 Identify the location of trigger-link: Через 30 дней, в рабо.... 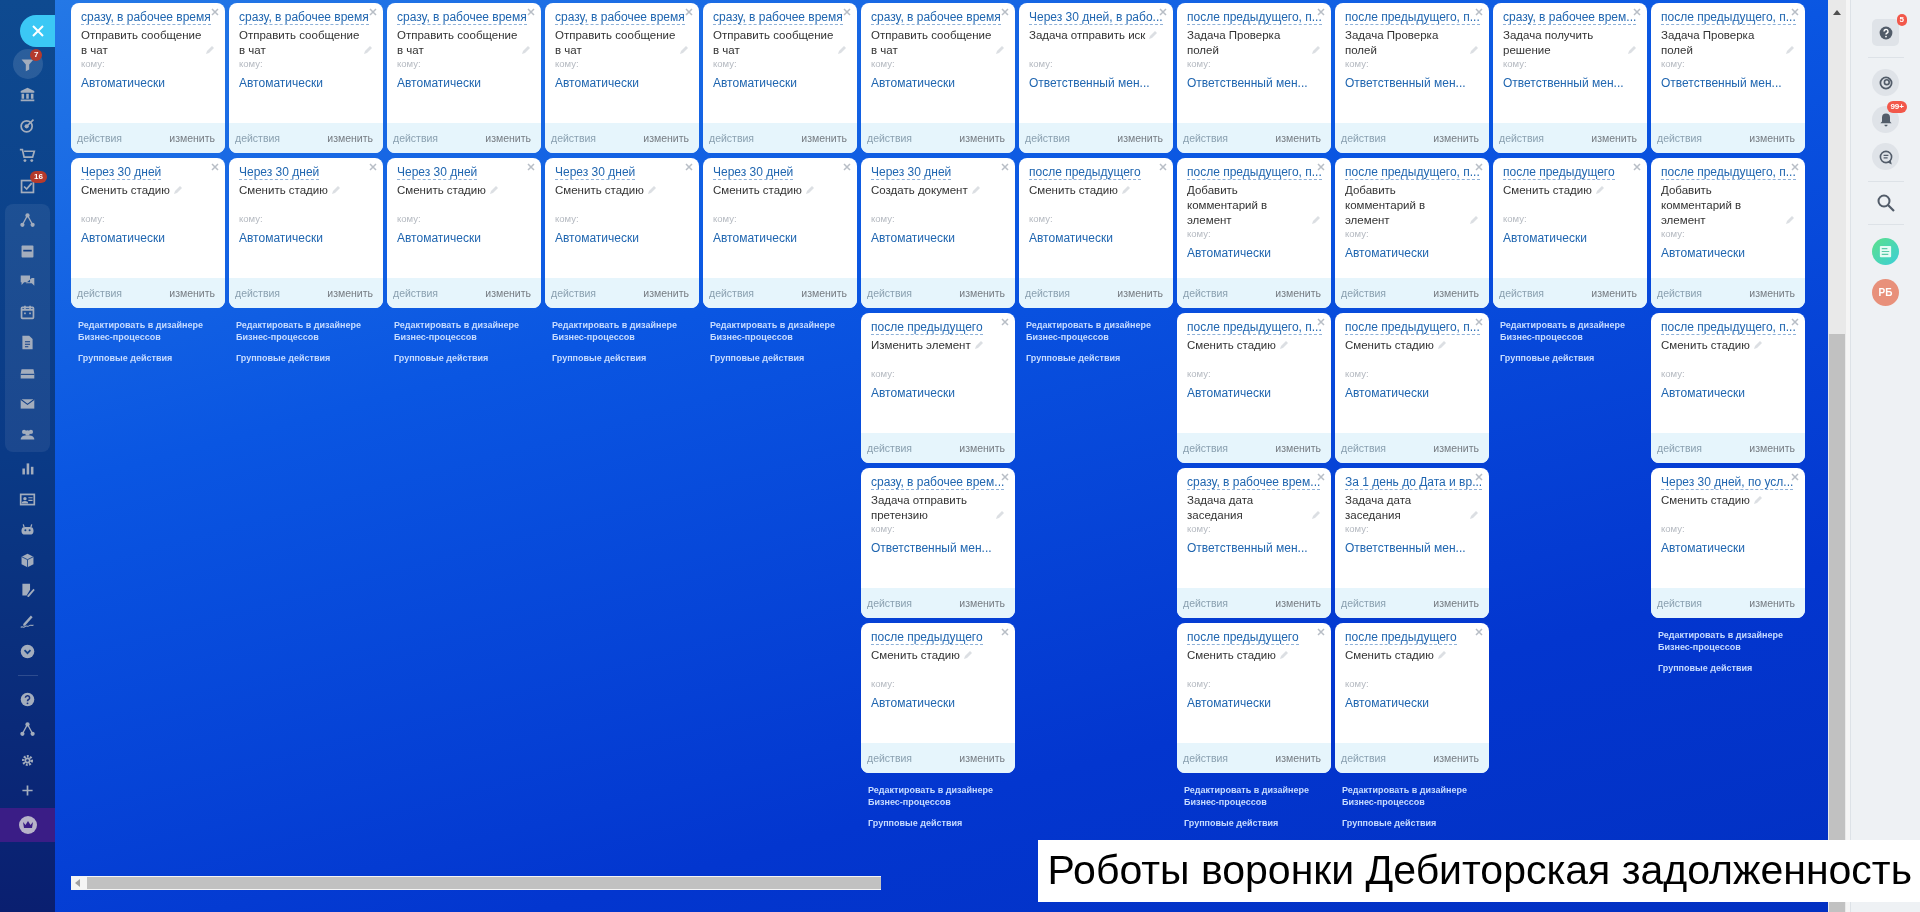
(1096, 17).